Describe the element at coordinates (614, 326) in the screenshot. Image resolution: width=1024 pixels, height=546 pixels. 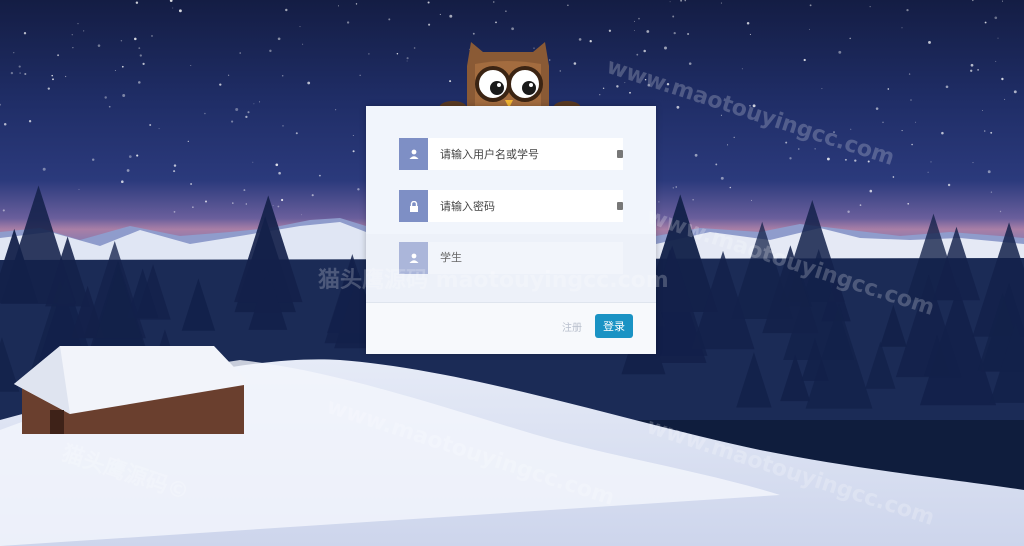
I see `login-button: 登录` at that location.